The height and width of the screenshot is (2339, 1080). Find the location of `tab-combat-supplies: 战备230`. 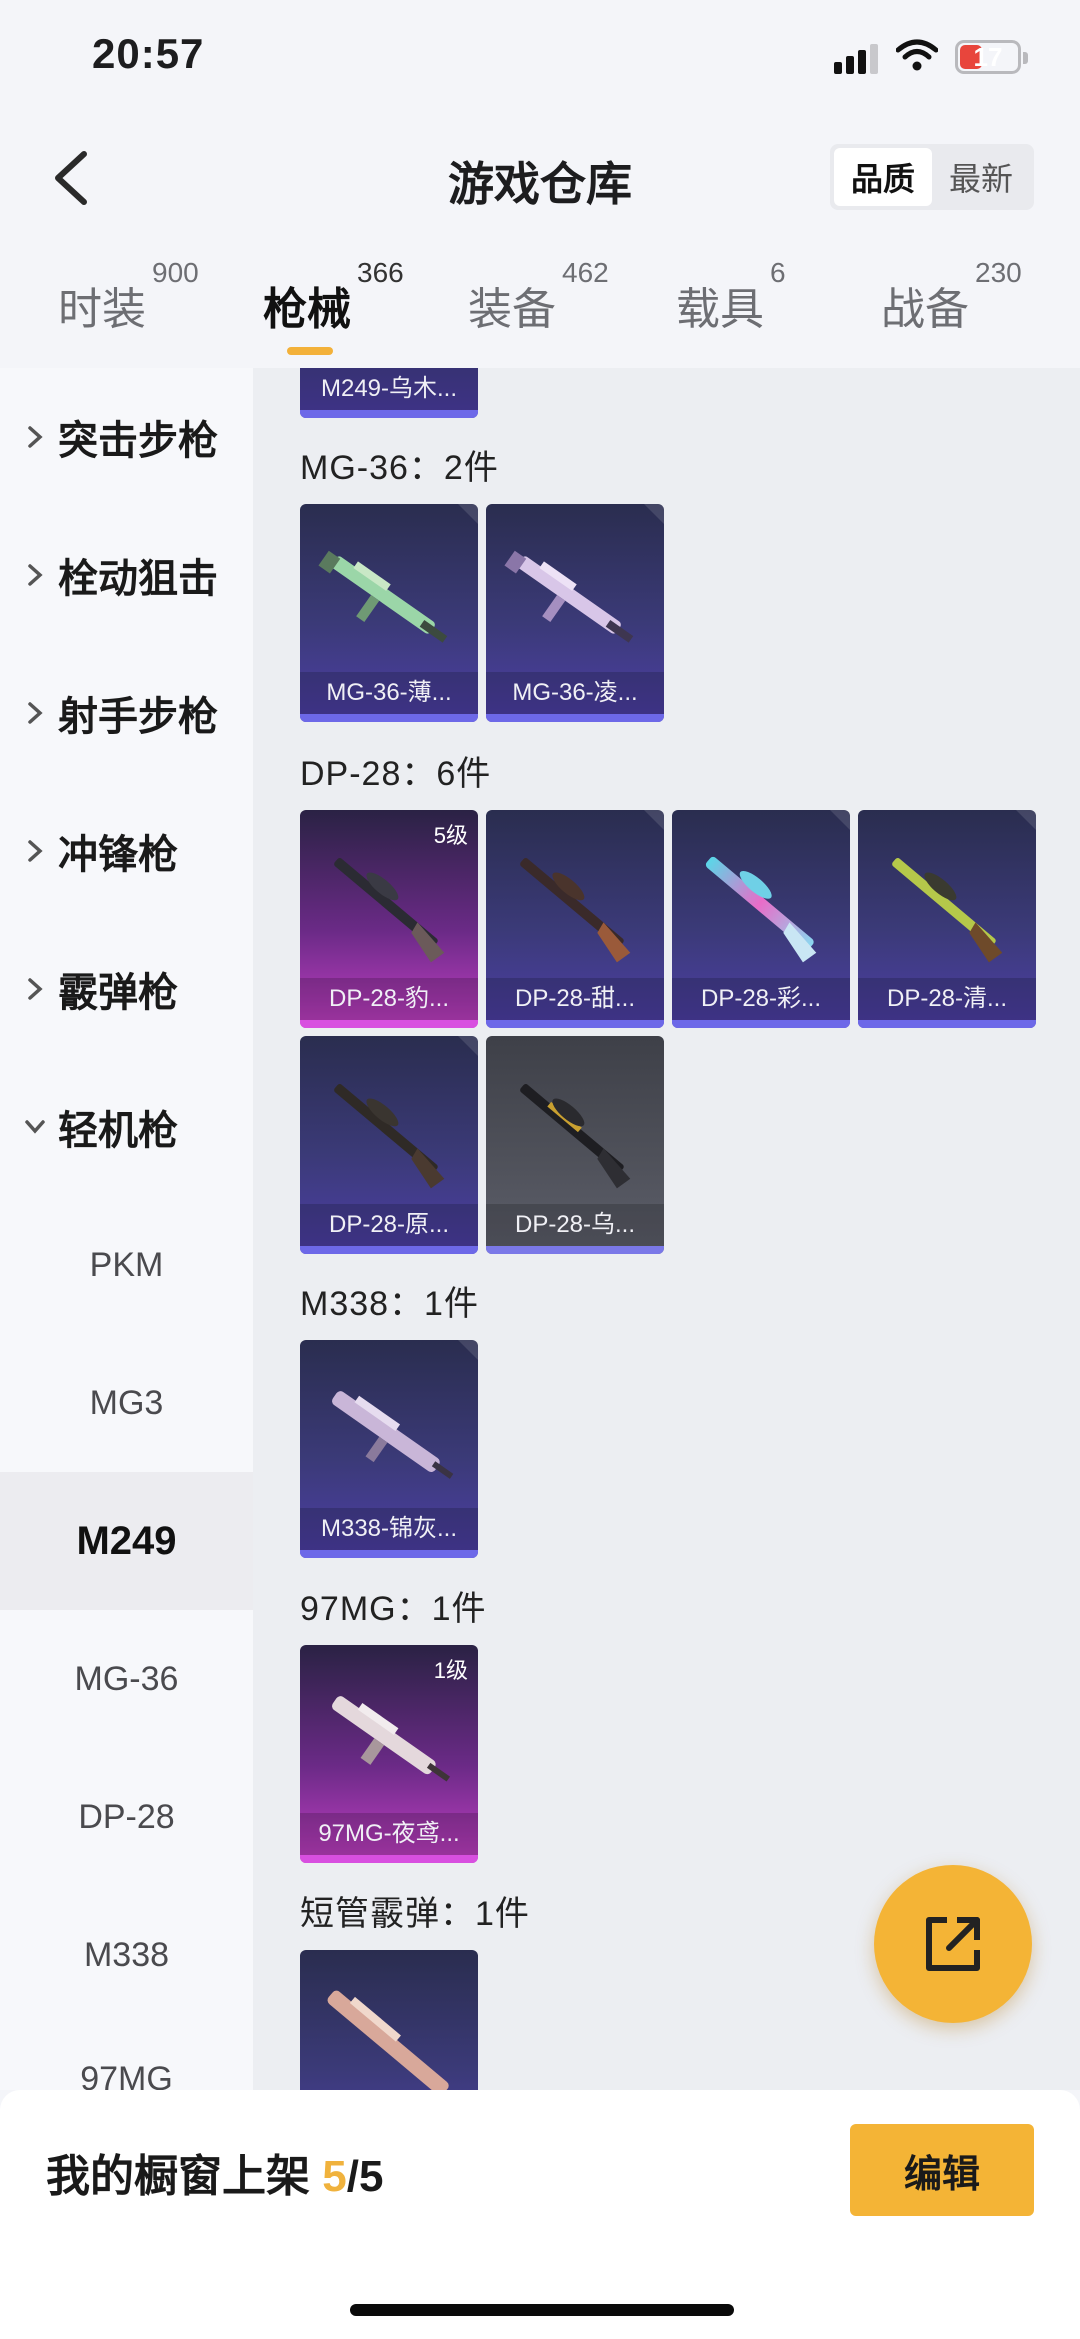

tab-combat-supplies: 战备230 is located at coordinates (951, 297).